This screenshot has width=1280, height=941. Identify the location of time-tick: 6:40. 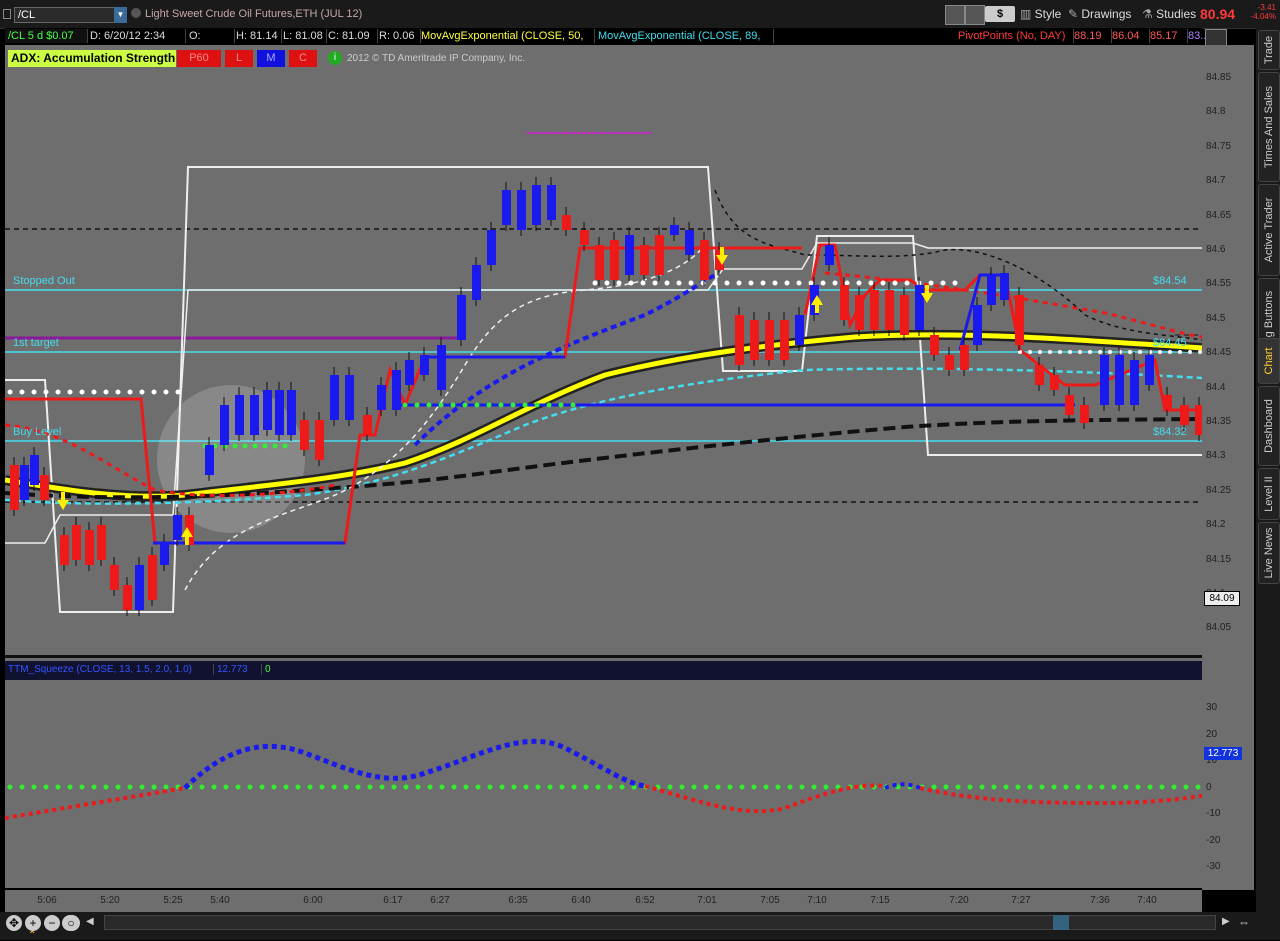
(581, 900).